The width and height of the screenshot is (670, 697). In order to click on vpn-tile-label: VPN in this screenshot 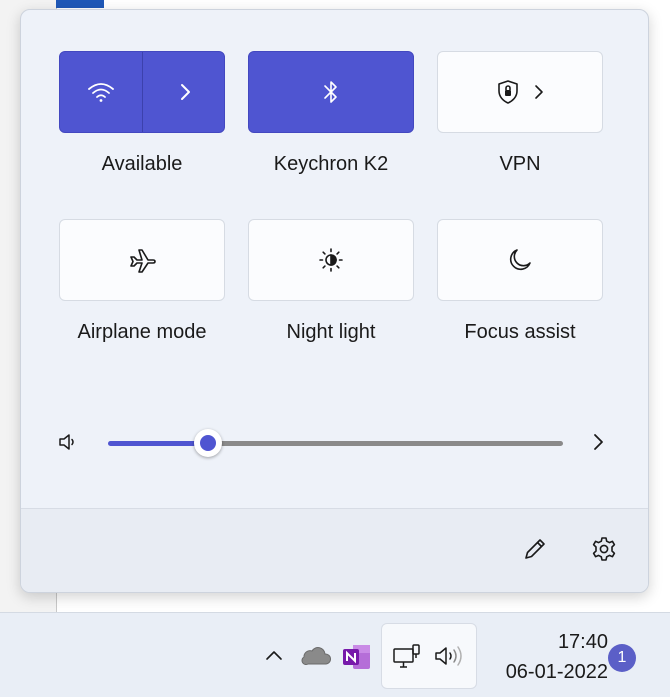, I will do `click(520, 164)`.